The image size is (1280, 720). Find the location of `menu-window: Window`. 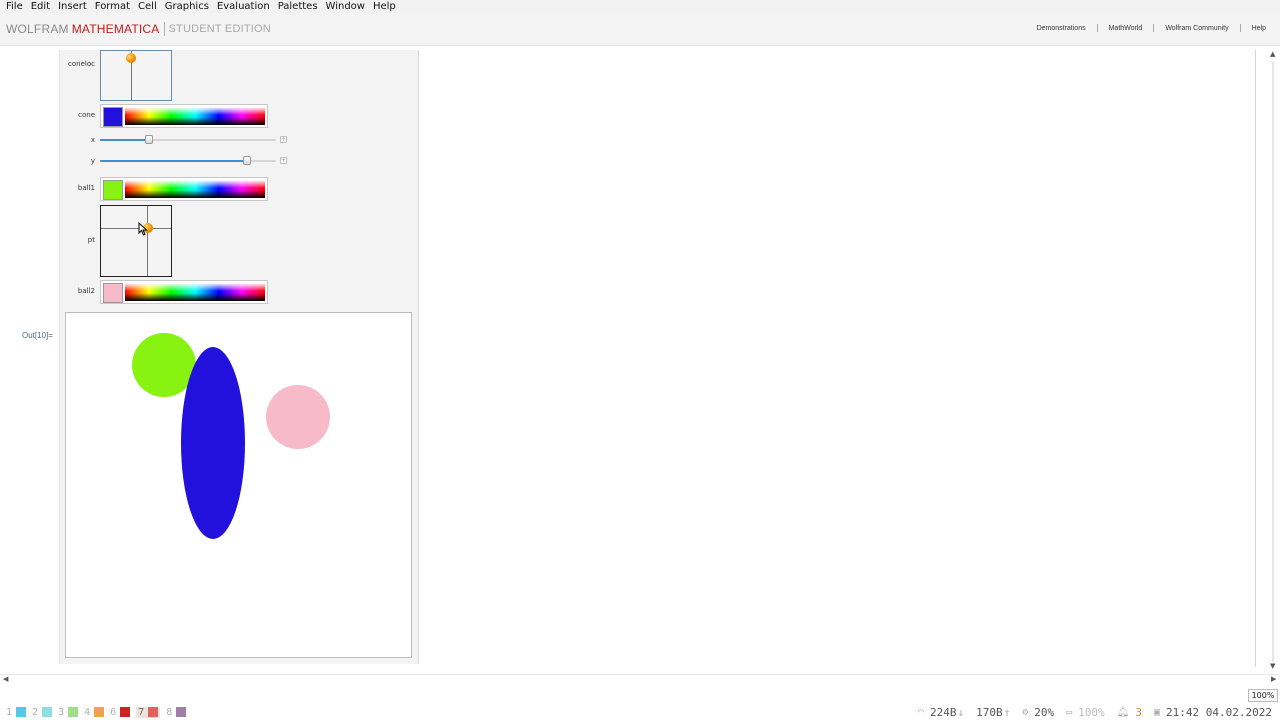

menu-window: Window is located at coordinates (345, 6).